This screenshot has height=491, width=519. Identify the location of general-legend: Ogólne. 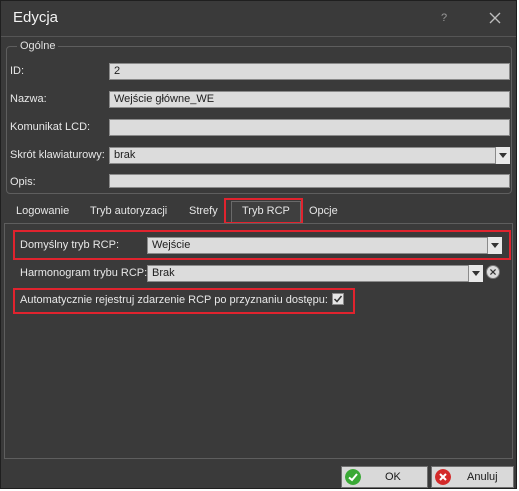
(38, 46).